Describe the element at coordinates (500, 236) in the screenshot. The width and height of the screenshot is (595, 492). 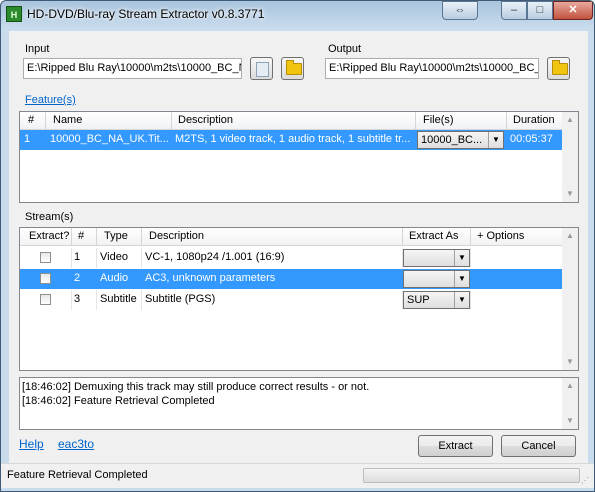
I see `col-options: + Options` at that location.